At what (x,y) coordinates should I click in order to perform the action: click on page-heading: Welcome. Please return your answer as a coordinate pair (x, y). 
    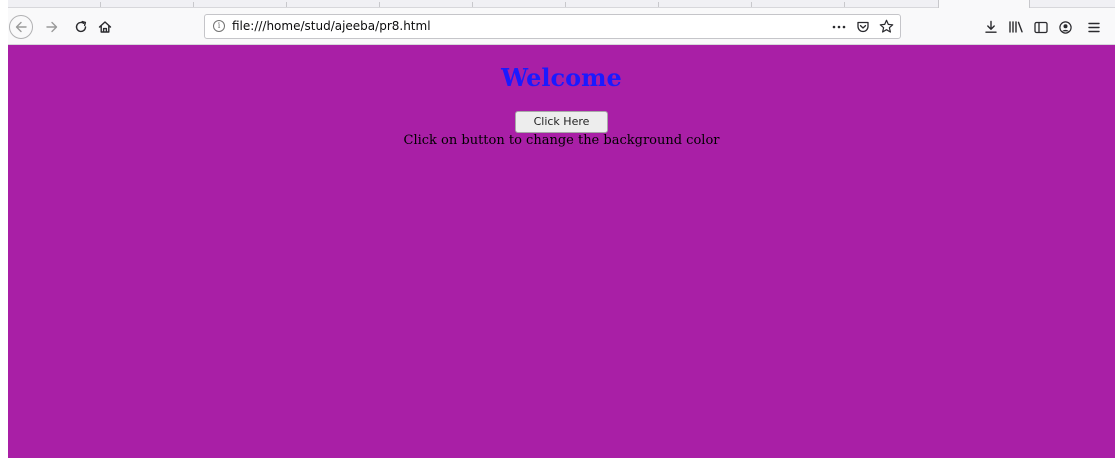
    Looking at the image, I should click on (561, 77).